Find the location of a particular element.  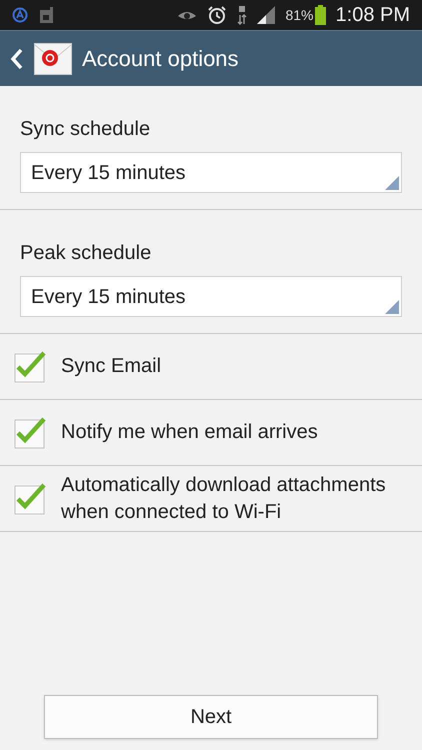

clock-time: 1:08 PM is located at coordinates (373, 15).